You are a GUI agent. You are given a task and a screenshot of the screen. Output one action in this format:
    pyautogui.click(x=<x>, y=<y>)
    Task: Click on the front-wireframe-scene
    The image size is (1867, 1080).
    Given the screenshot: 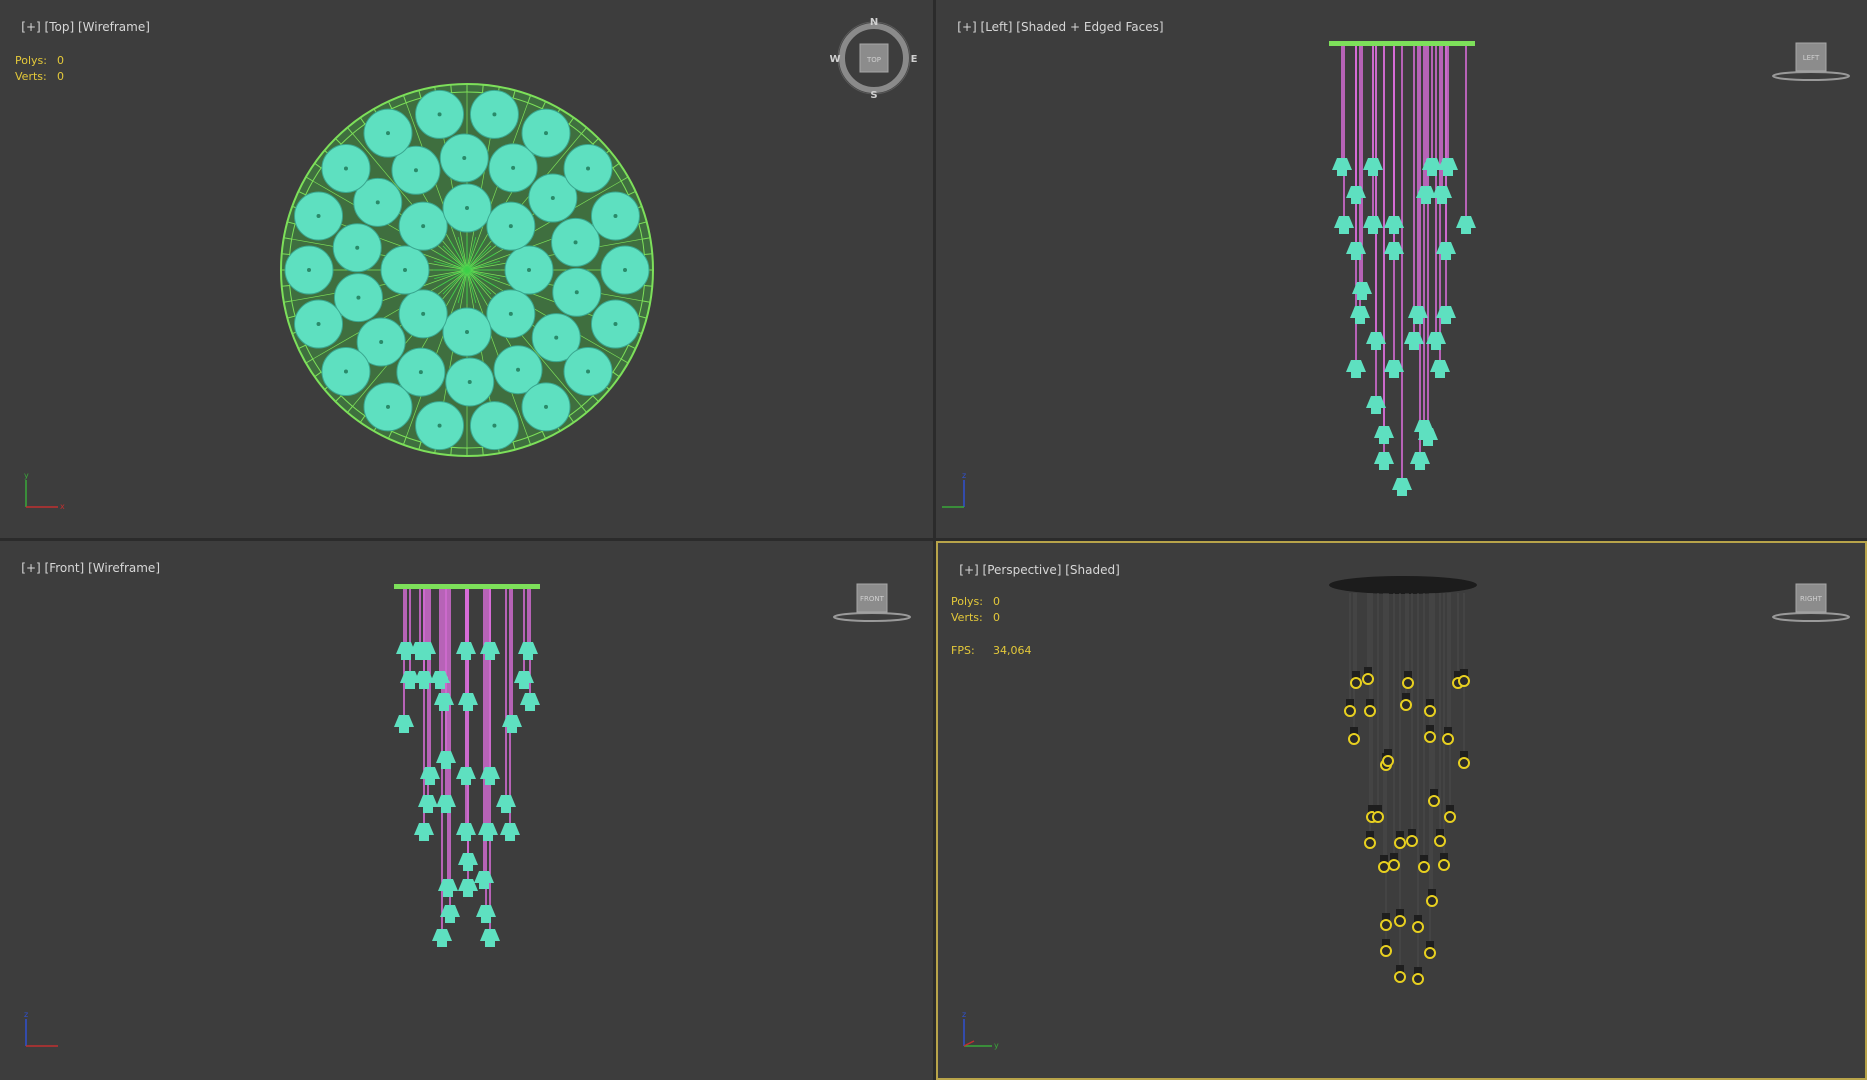 What is the action you would take?
    pyautogui.click(x=467, y=765)
    